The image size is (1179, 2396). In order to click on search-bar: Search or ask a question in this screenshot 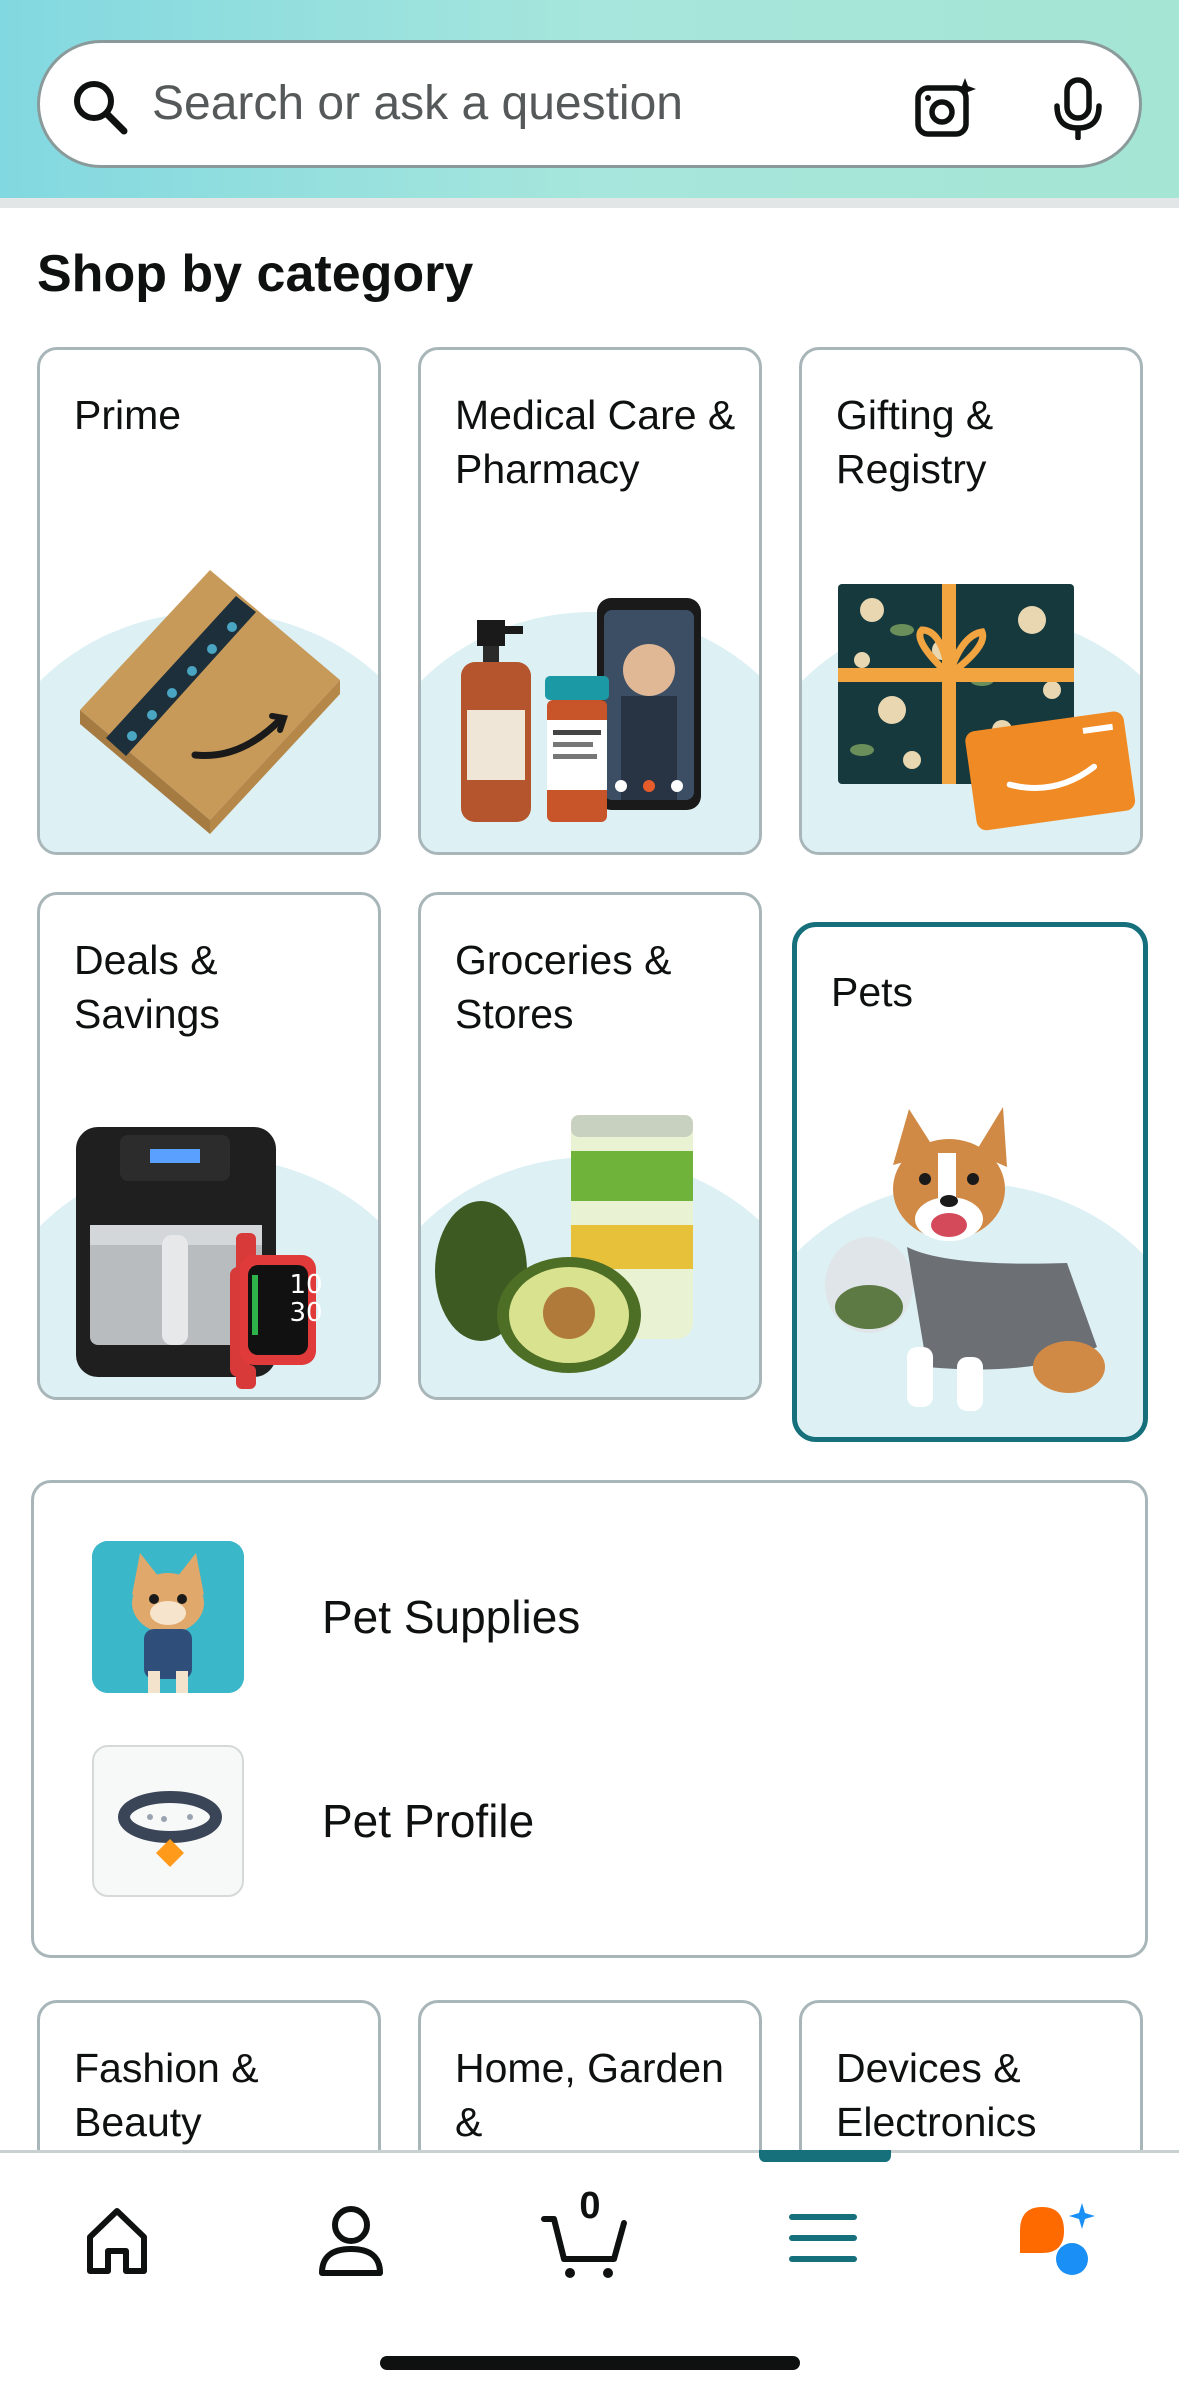, I will do `click(589, 104)`.